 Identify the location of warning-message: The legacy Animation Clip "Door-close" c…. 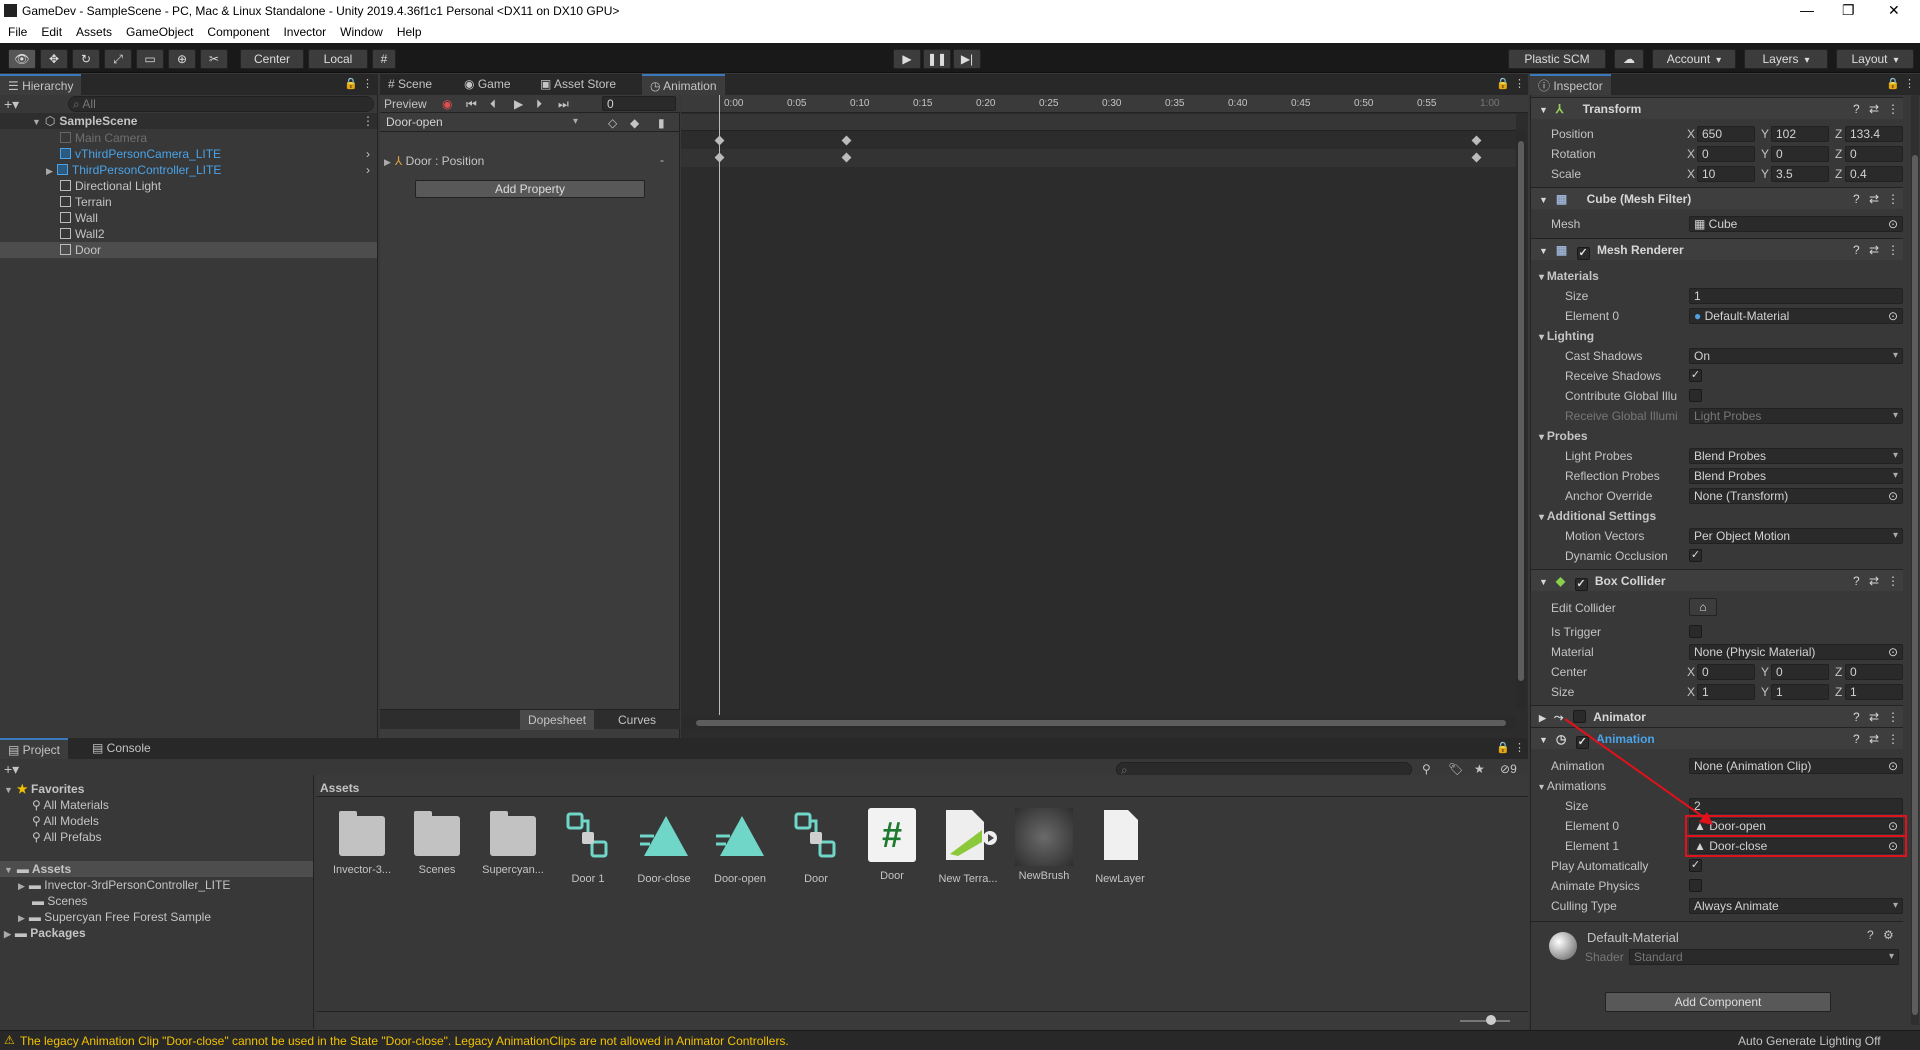
(404, 1041).